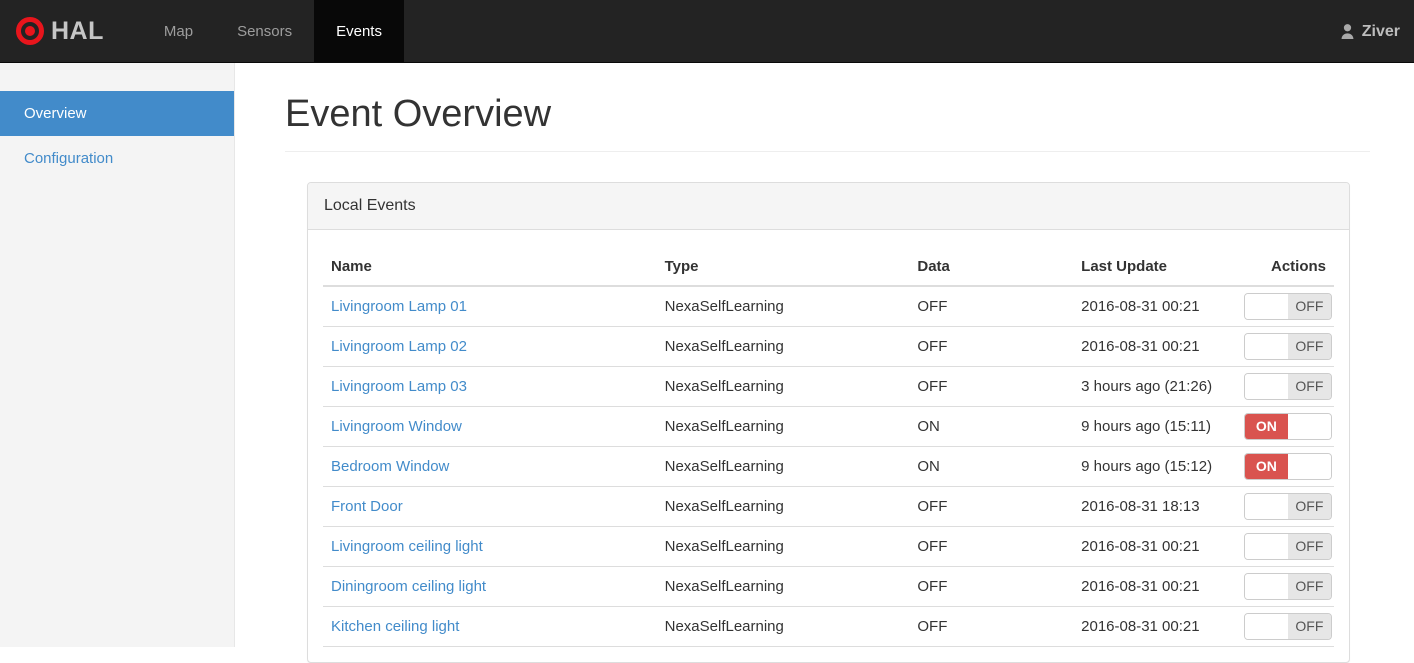 The height and width of the screenshot is (663, 1414). I want to click on sidebar: OverviewConfiguration, so click(117, 355).